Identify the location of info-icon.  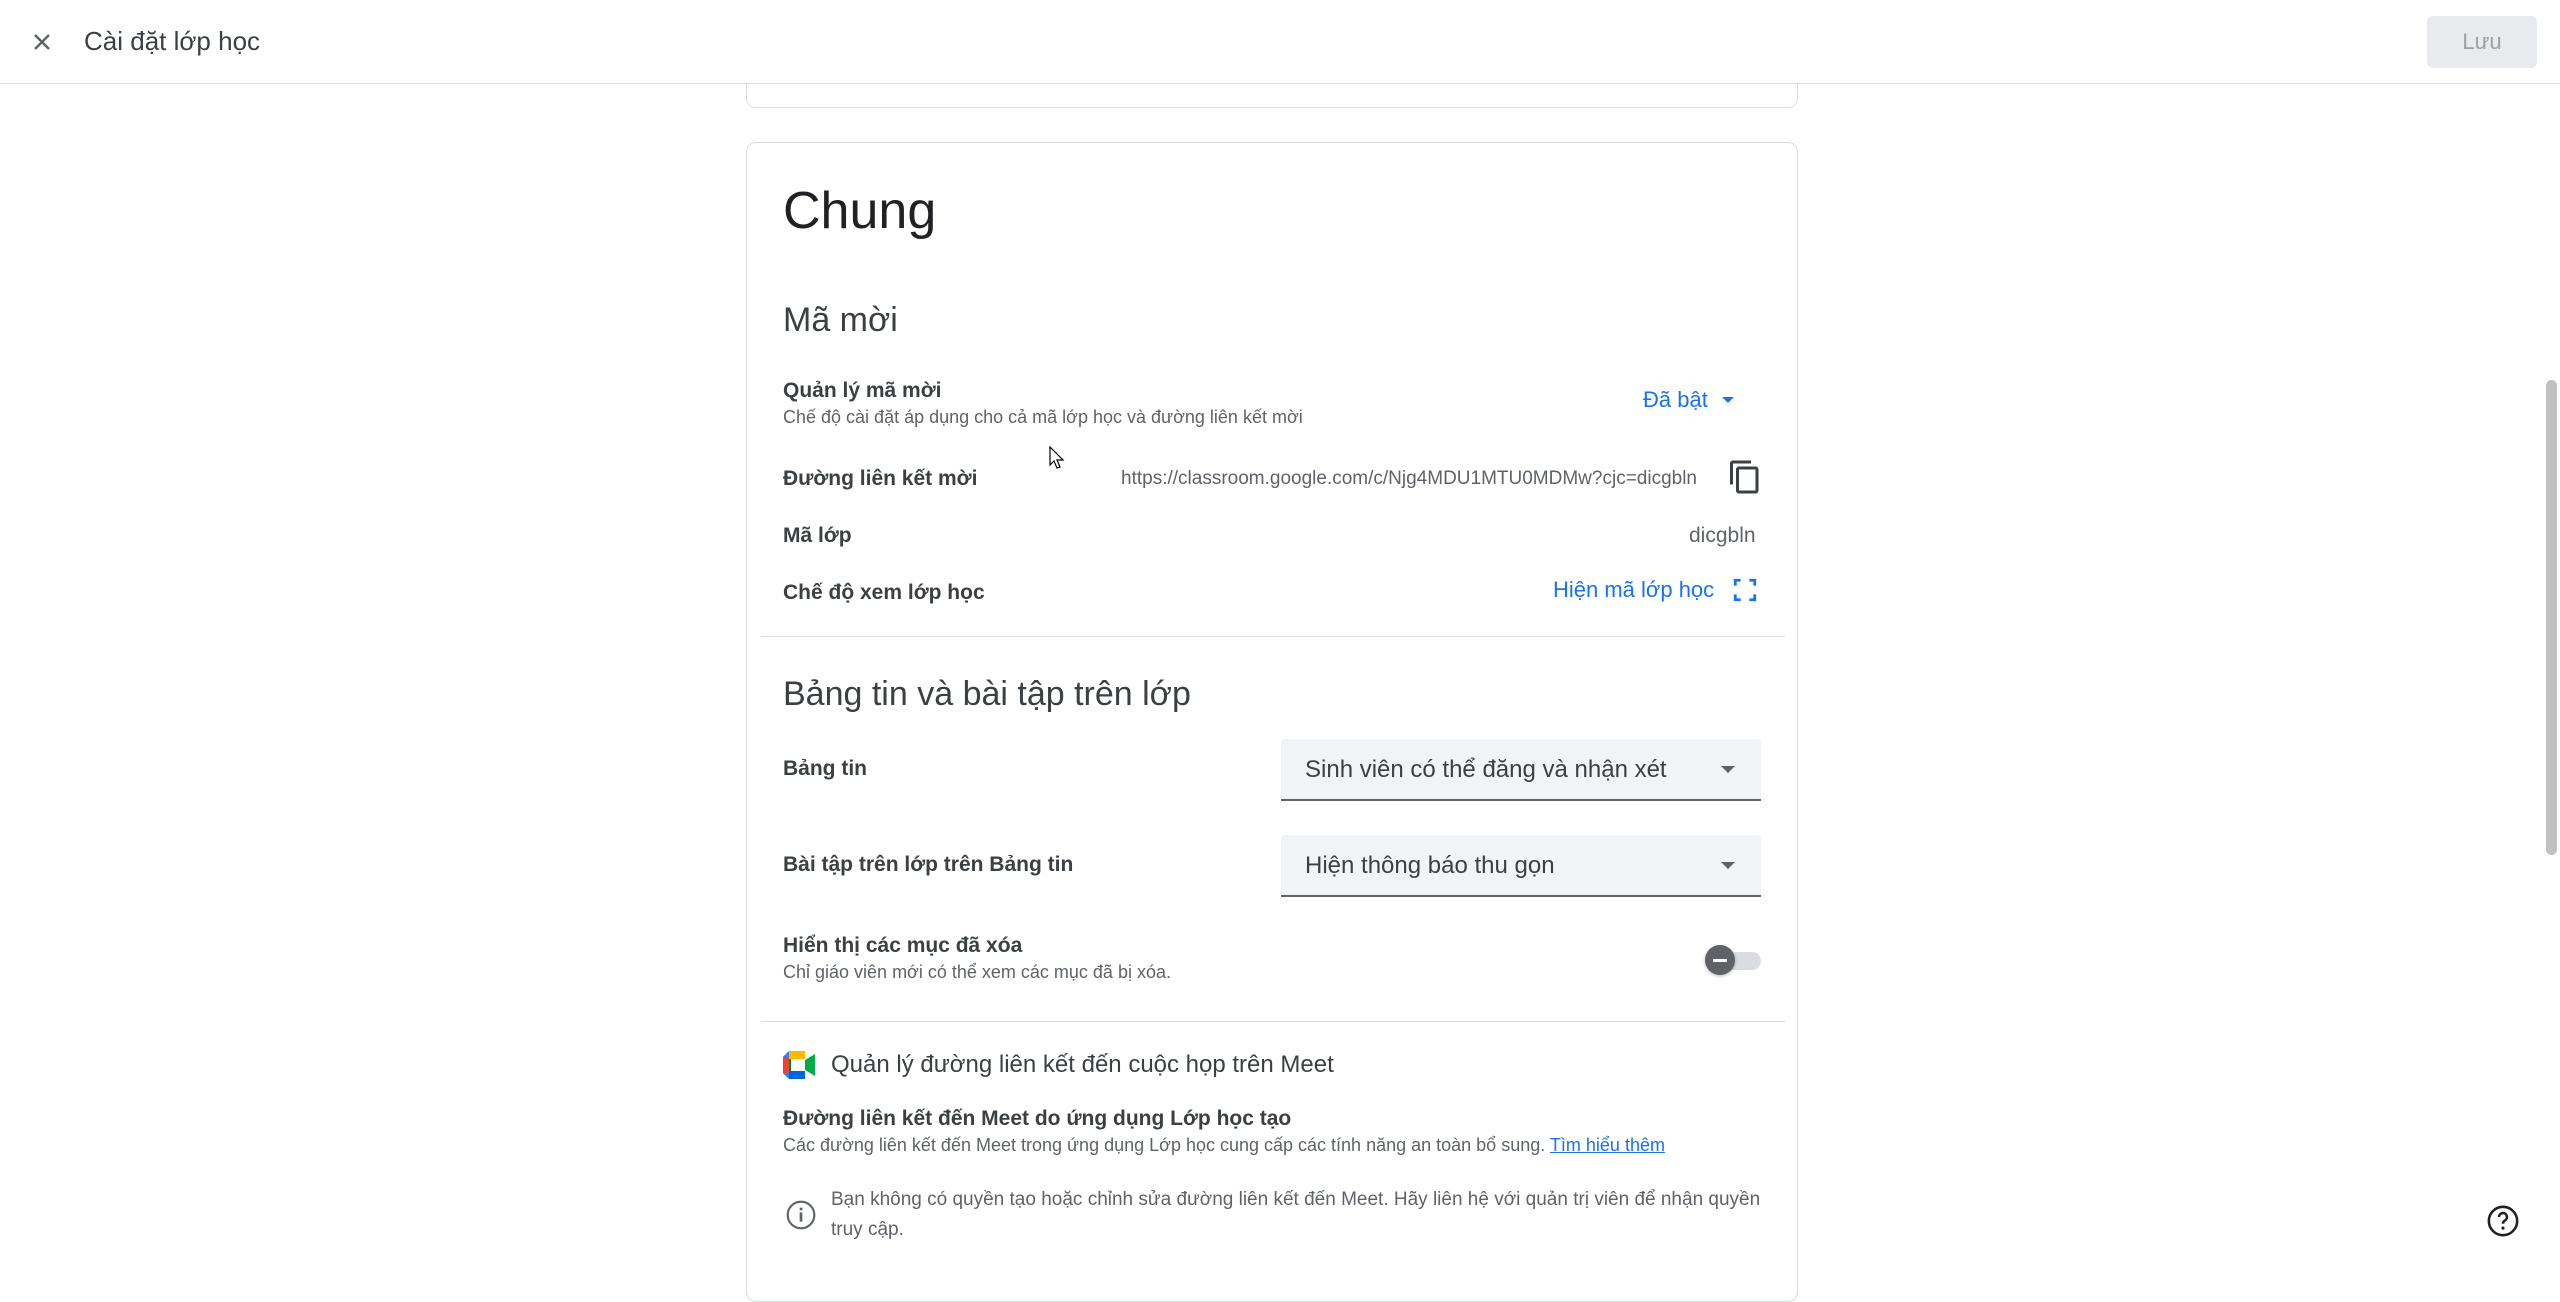
(801, 1215).